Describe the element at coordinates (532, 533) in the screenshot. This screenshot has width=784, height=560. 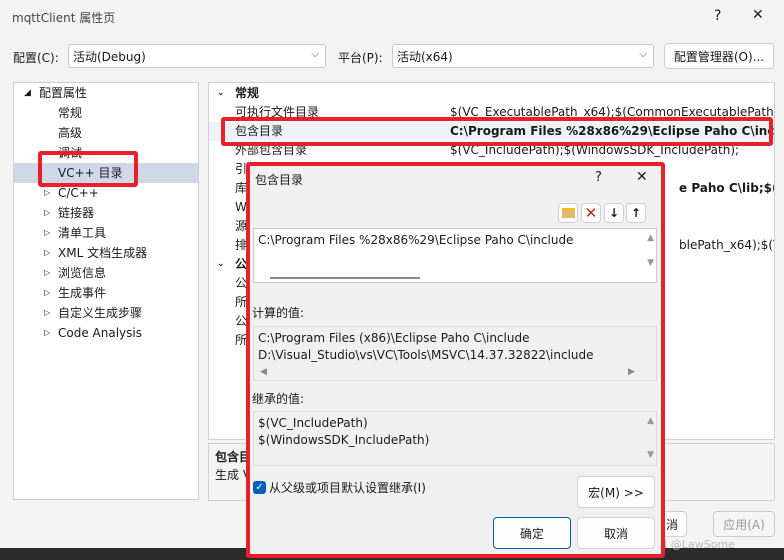
I see `ok-button: 确定` at that location.